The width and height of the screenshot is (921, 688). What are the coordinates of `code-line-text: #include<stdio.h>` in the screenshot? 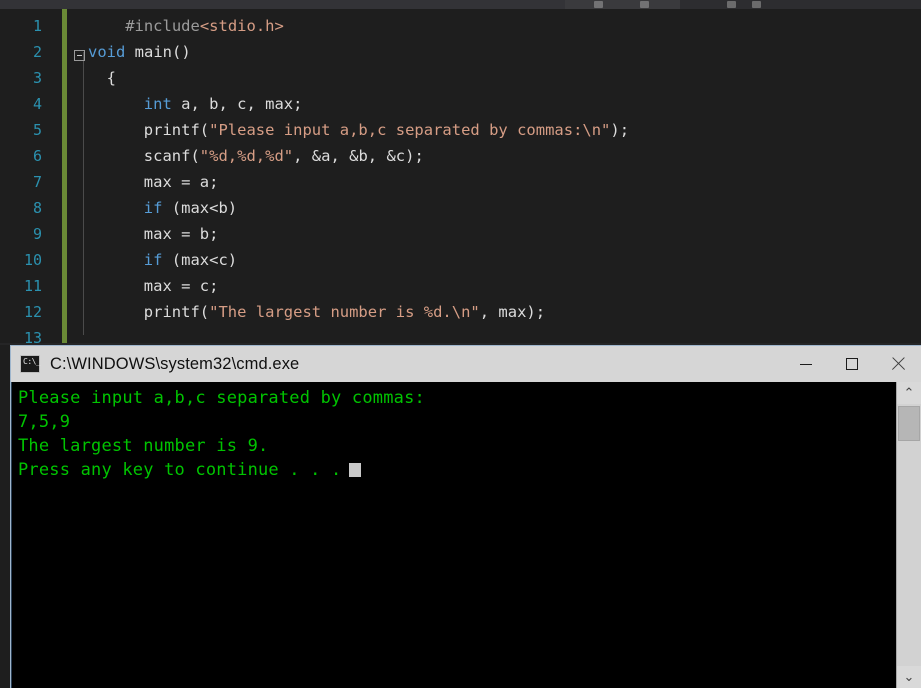 It's located at (186, 26).